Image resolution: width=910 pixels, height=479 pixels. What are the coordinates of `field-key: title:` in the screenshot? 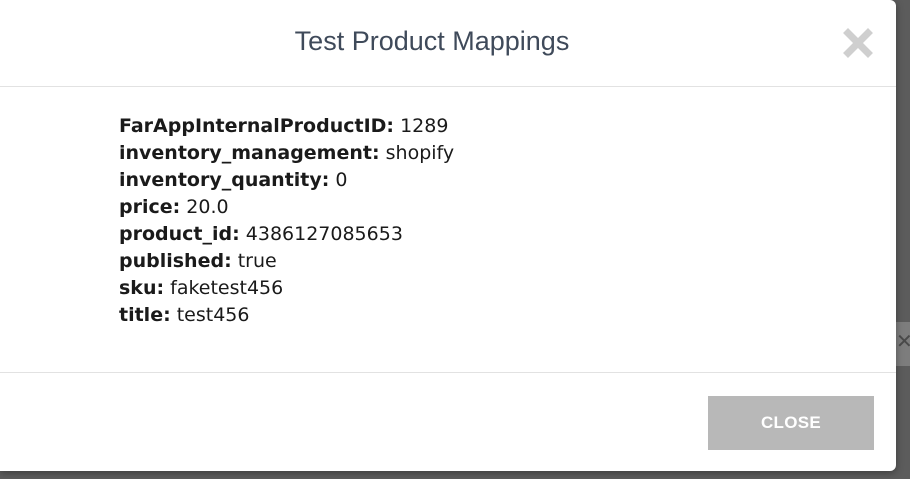 It's located at (145, 315).